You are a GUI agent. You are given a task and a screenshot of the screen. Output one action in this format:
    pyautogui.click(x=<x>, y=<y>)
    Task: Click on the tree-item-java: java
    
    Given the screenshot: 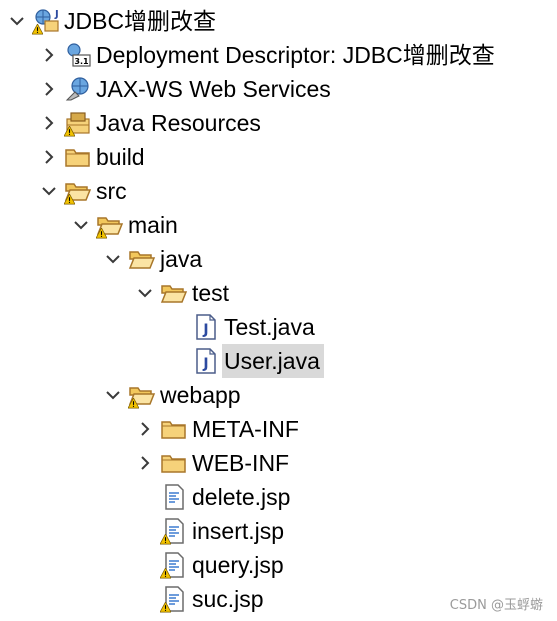 What is the action you would take?
    pyautogui.click(x=152, y=259)
    